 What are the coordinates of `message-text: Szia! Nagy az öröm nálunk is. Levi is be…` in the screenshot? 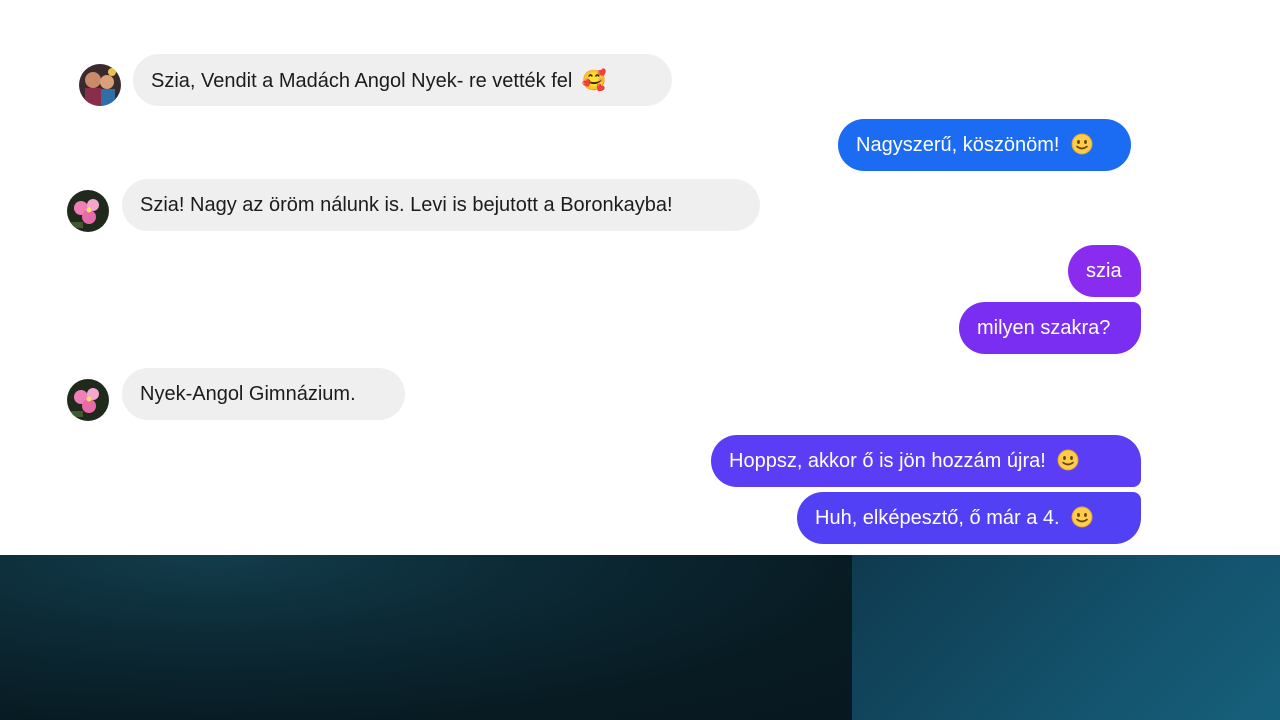 It's located at (406, 205).